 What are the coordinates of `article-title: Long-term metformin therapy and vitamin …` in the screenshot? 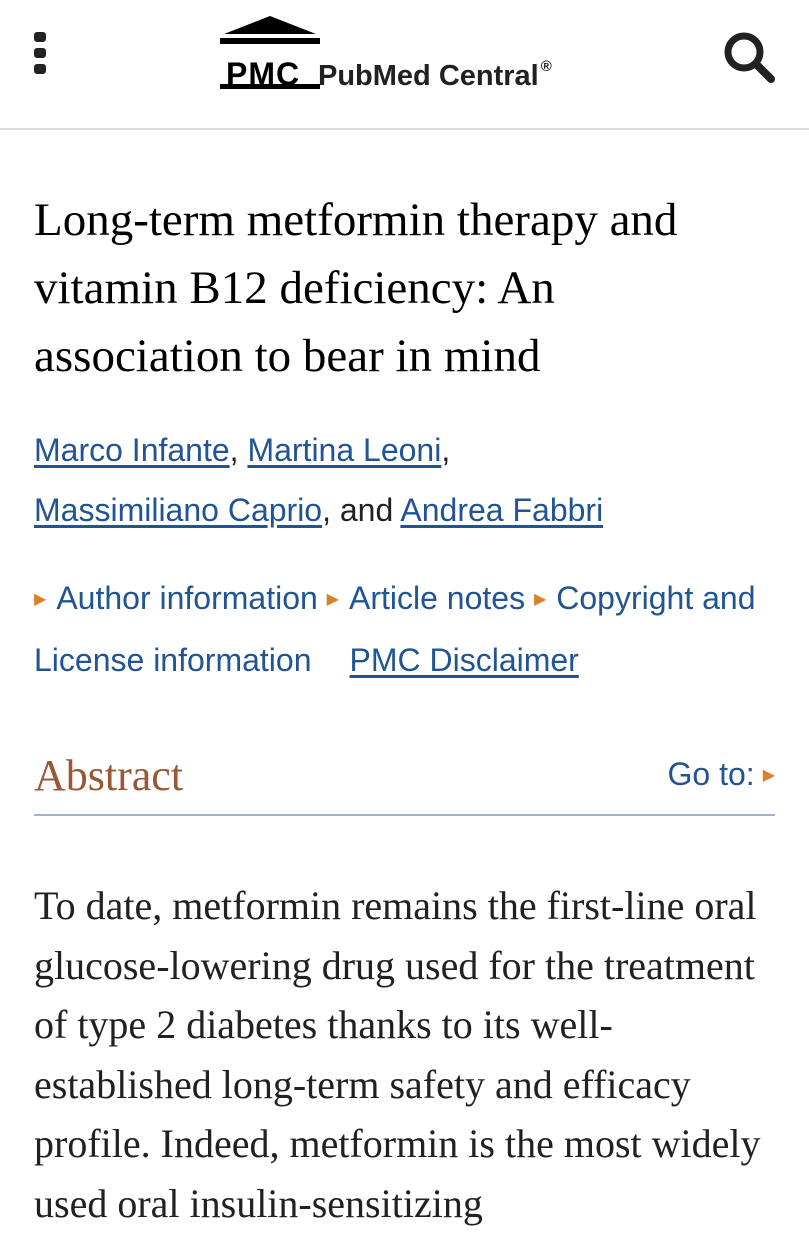 It's located at (356, 288).